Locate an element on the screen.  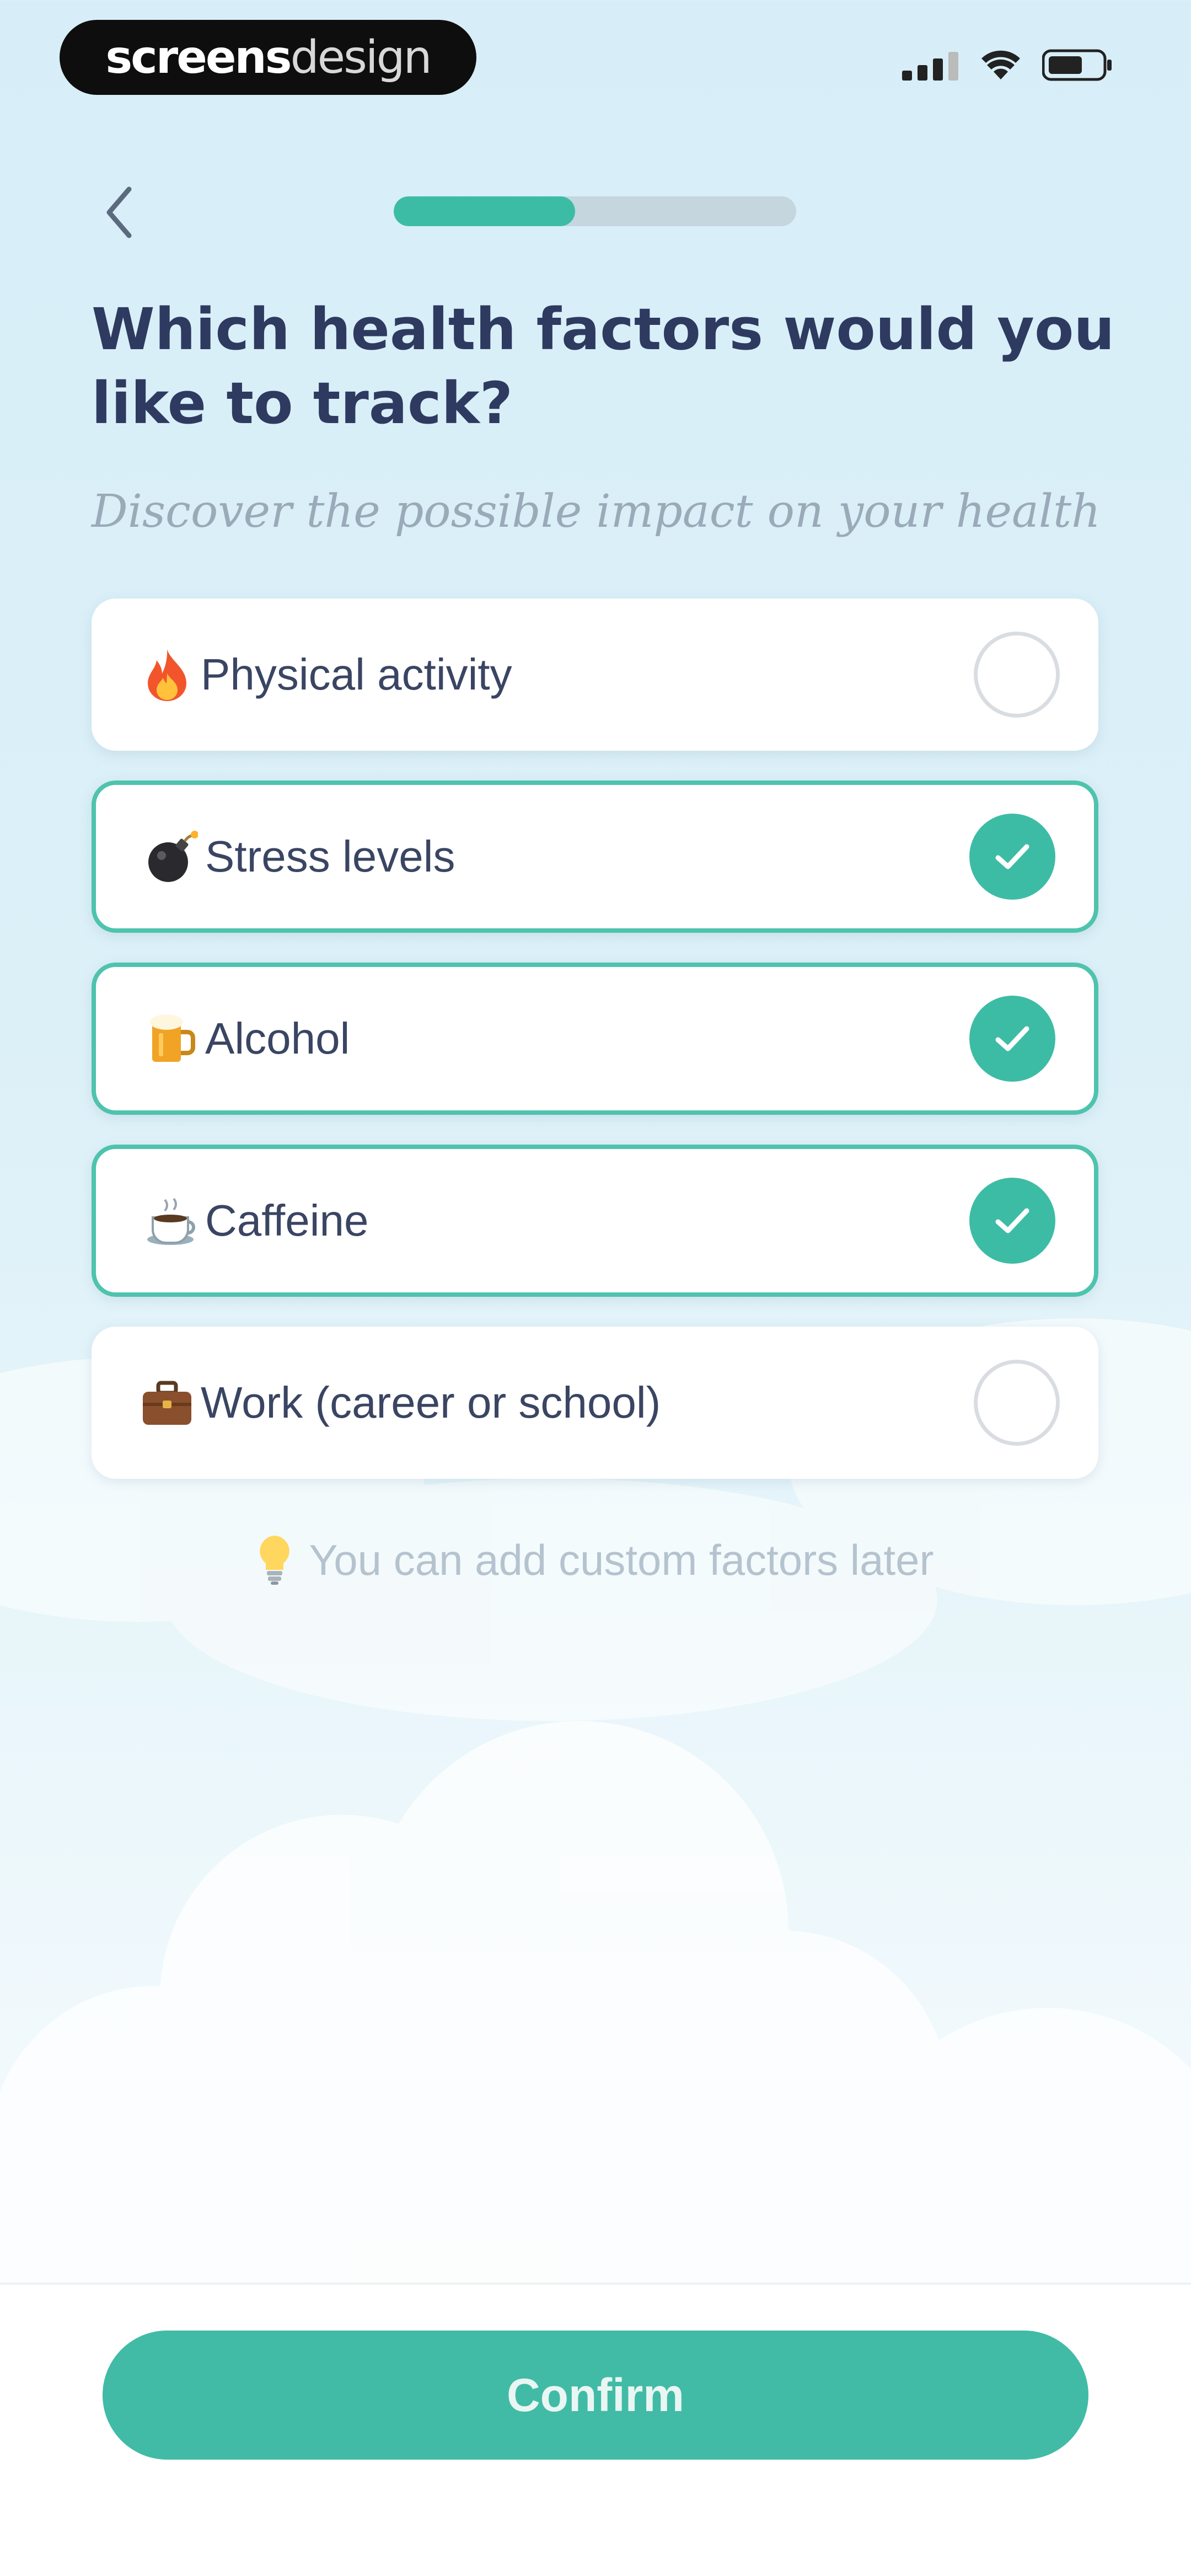
screensdesign-watermark: screens design is located at coordinates (268, 57).